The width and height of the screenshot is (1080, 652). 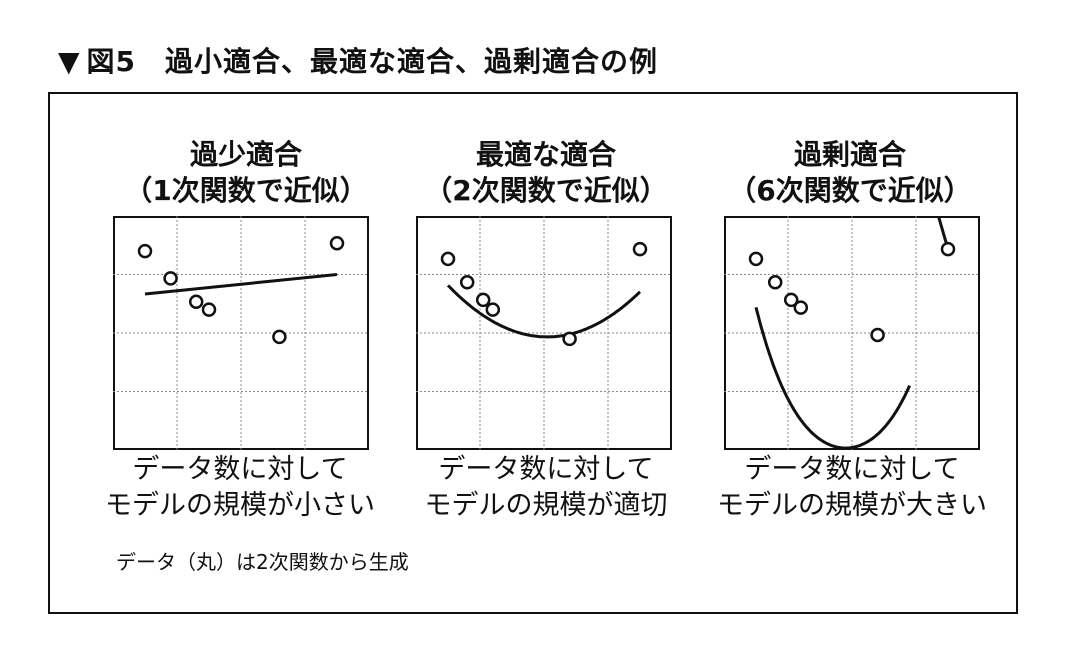 I want to click on panel-1-caption-line1: データ数に対して, so click(x=240, y=469).